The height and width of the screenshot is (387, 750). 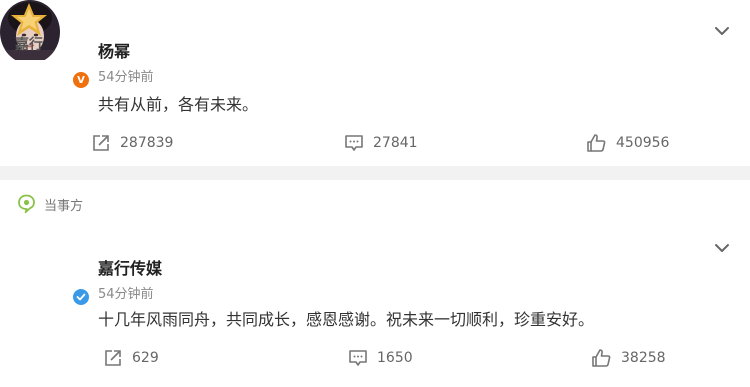 I want to click on verified-check-icon, so click(x=81, y=297).